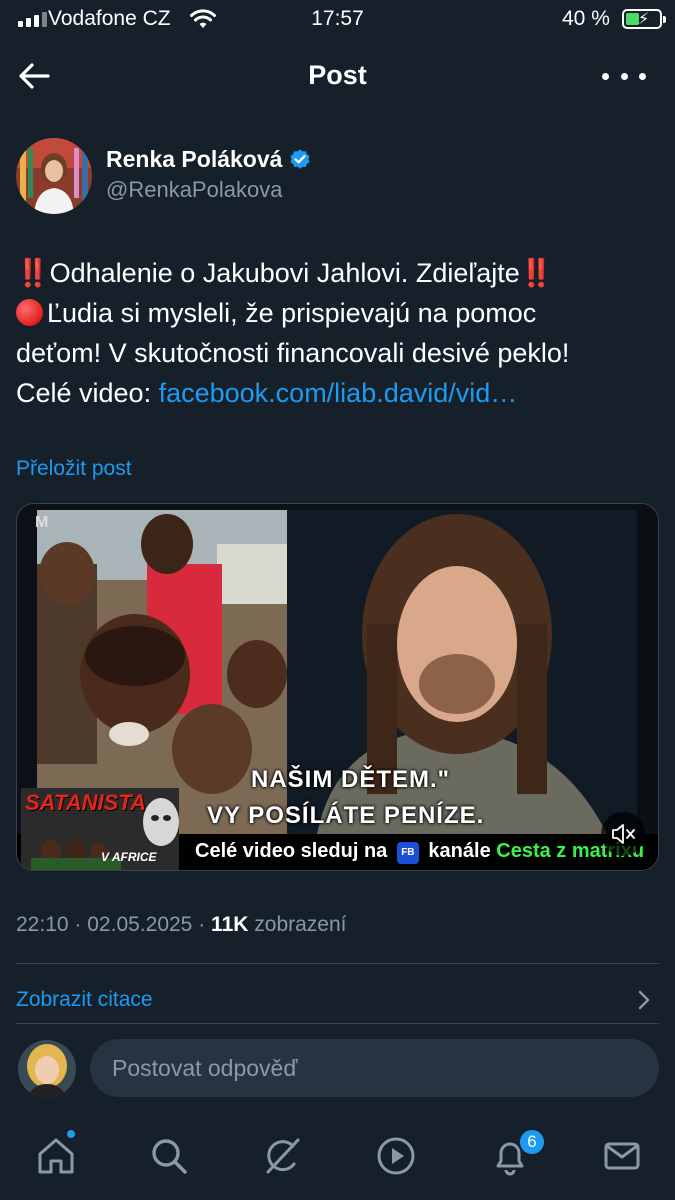 The image size is (675, 1200). I want to click on views-count: 11K, so click(229, 924).